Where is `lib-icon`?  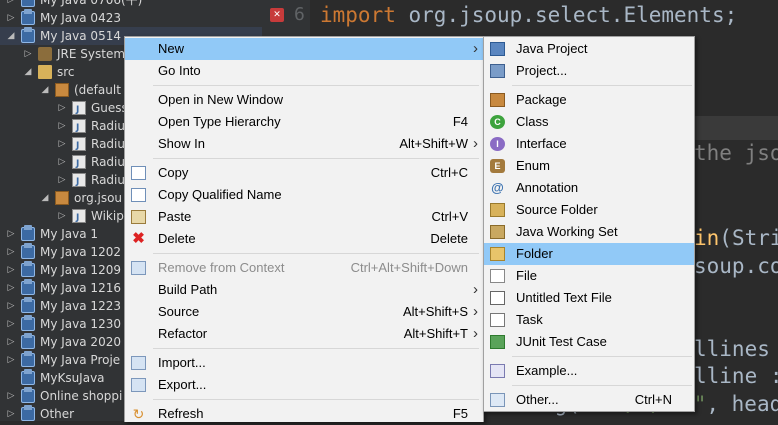 lib-icon is located at coordinates (45, 54).